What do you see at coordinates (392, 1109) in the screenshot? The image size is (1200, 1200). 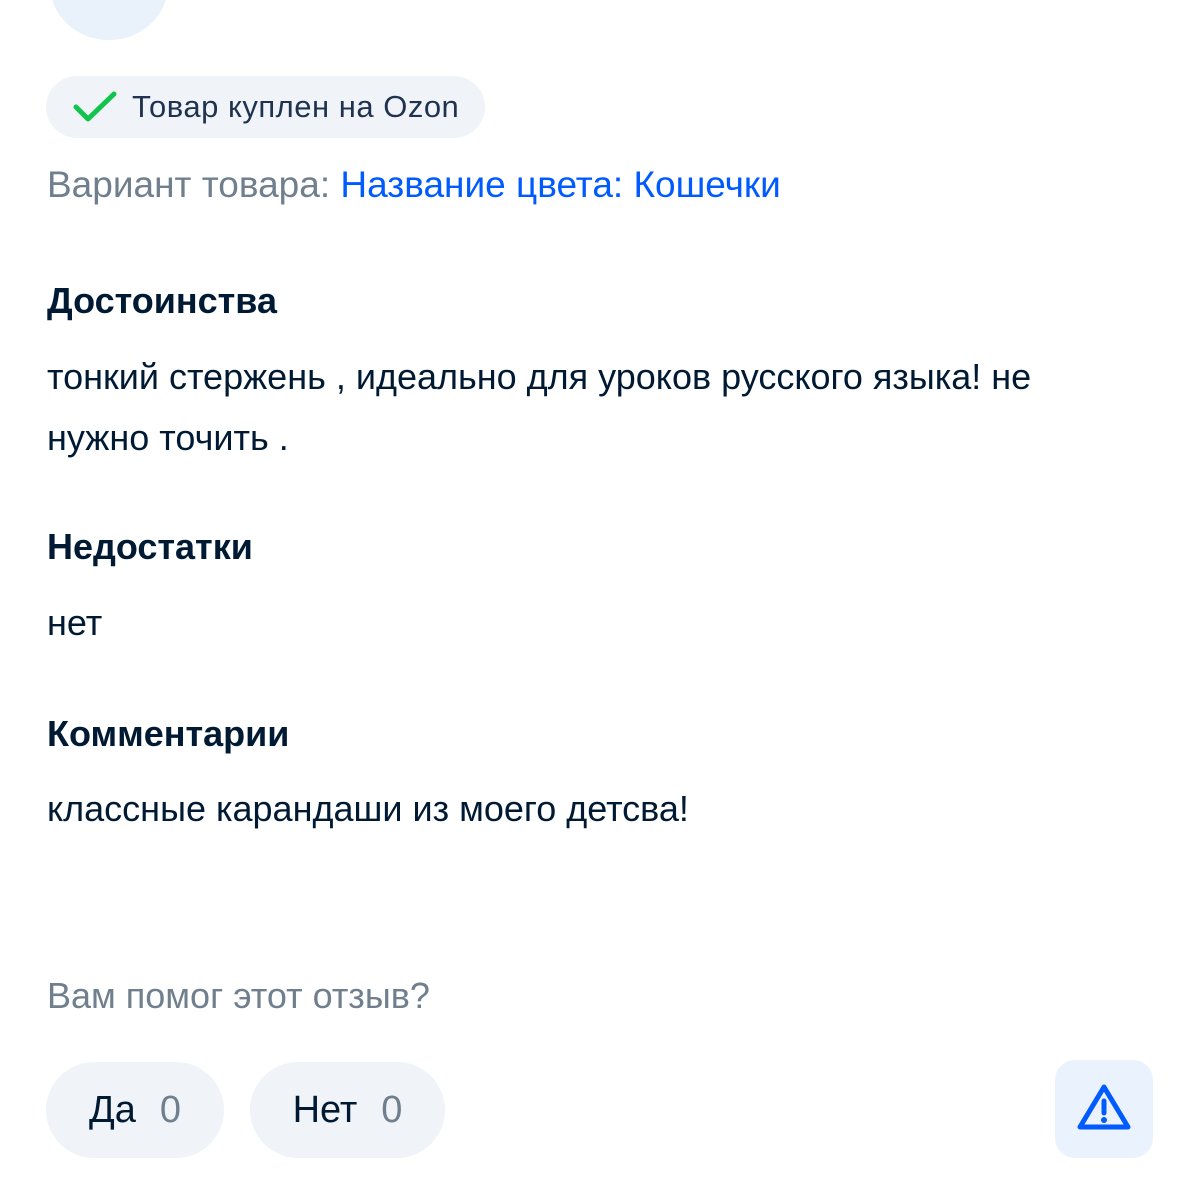 I see `no-count: 0` at bounding box center [392, 1109].